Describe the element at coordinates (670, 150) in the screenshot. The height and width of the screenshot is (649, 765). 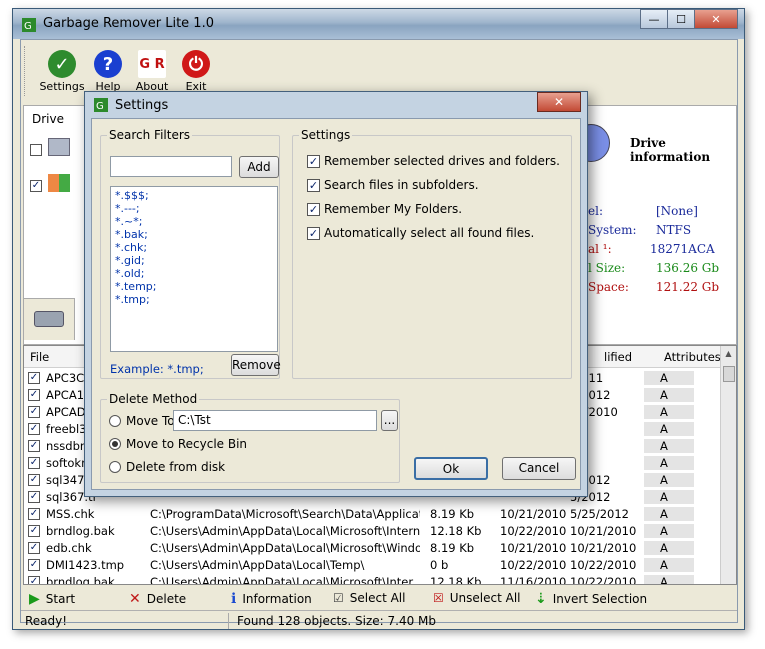
I see `drive-info-header: Drive information` at that location.